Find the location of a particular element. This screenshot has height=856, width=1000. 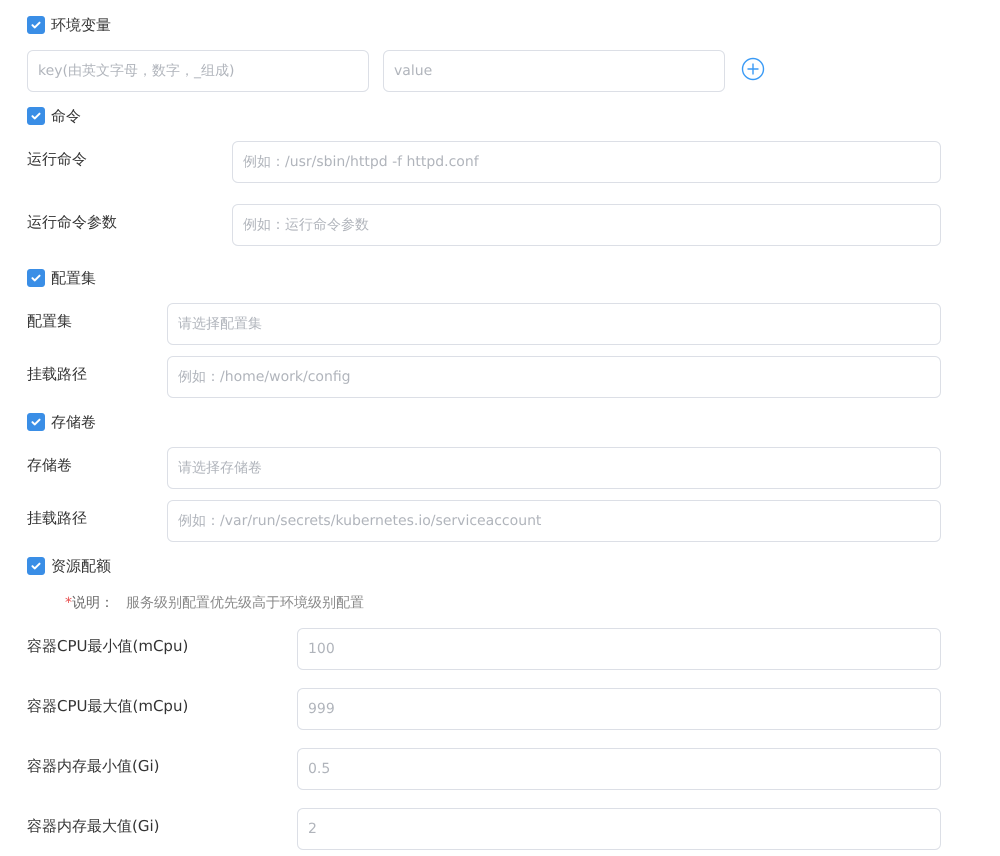

section-title: 命令 is located at coordinates (66, 116).